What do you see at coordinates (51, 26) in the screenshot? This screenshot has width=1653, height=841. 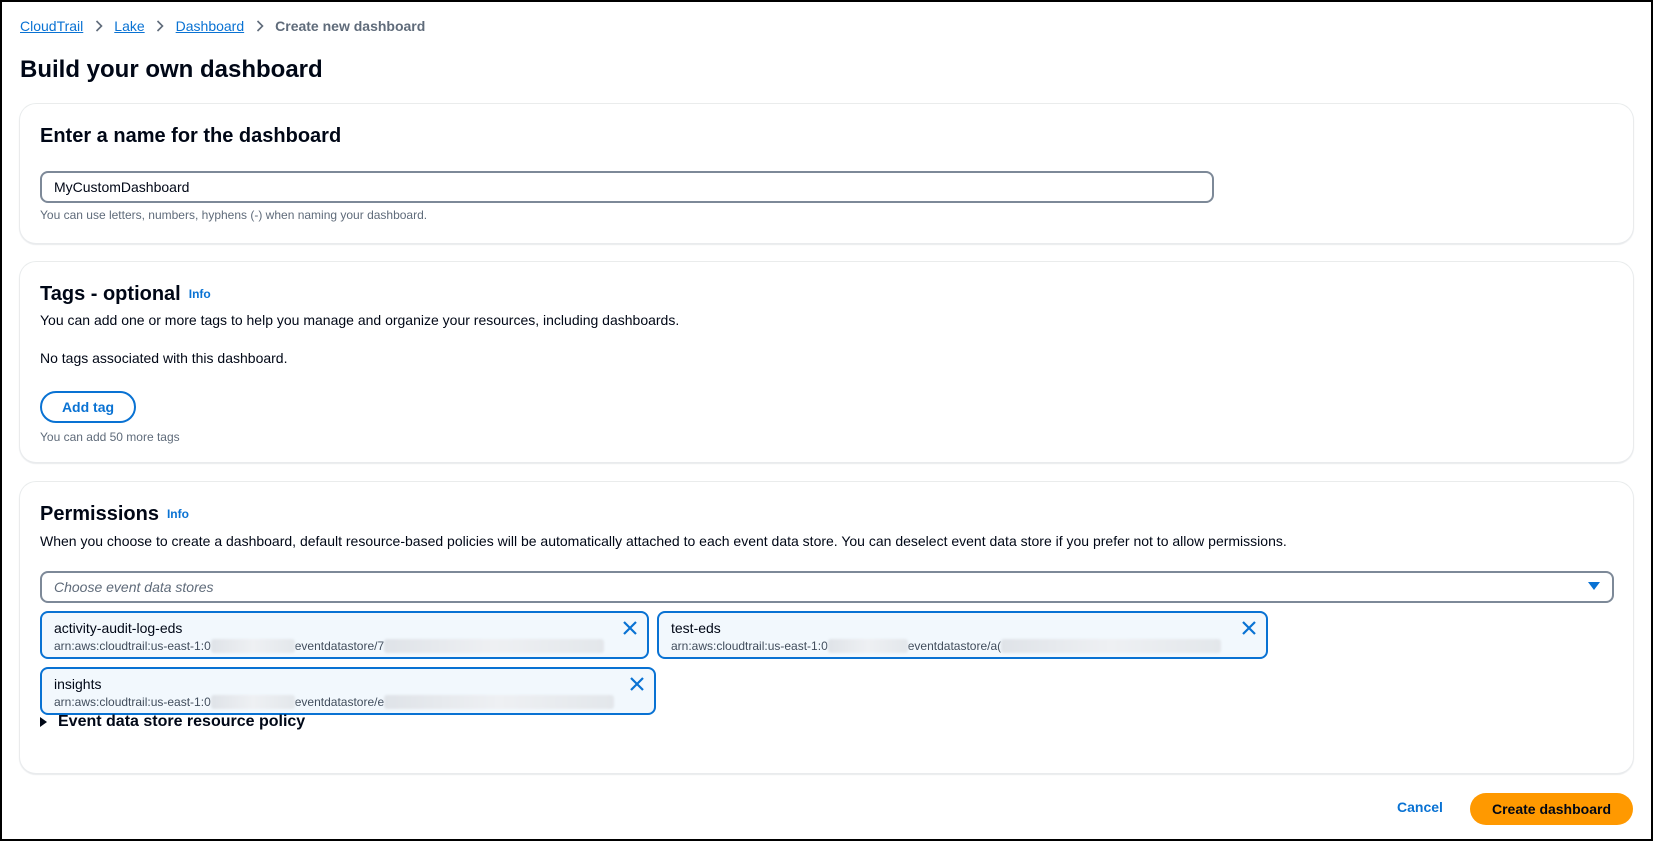 I see `breadcrumb-cloudtrail: CloudTrail` at bounding box center [51, 26].